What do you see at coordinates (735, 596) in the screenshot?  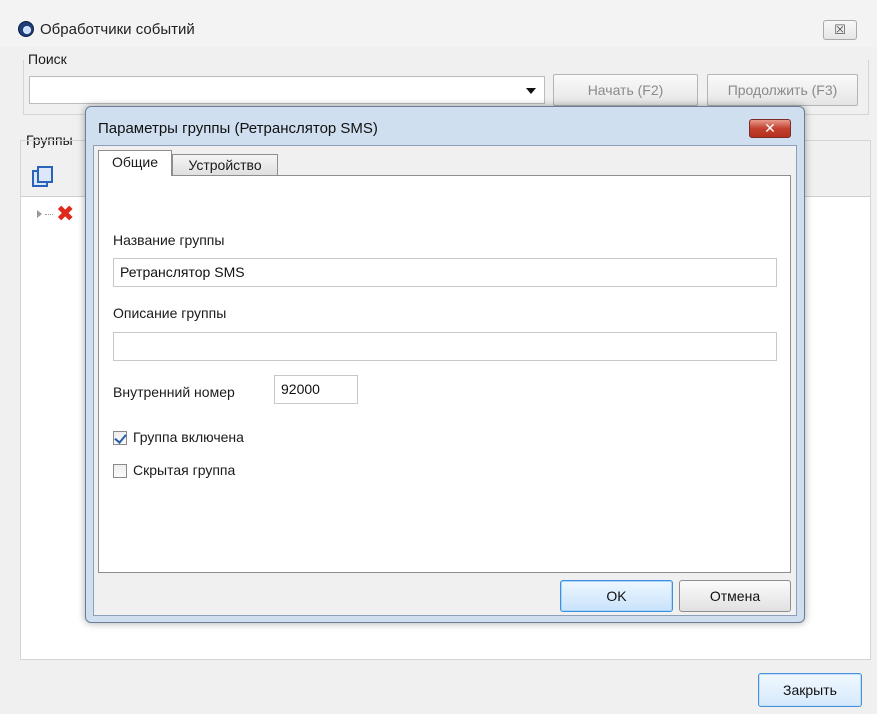 I see `cancel-button: Отмена` at bounding box center [735, 596].